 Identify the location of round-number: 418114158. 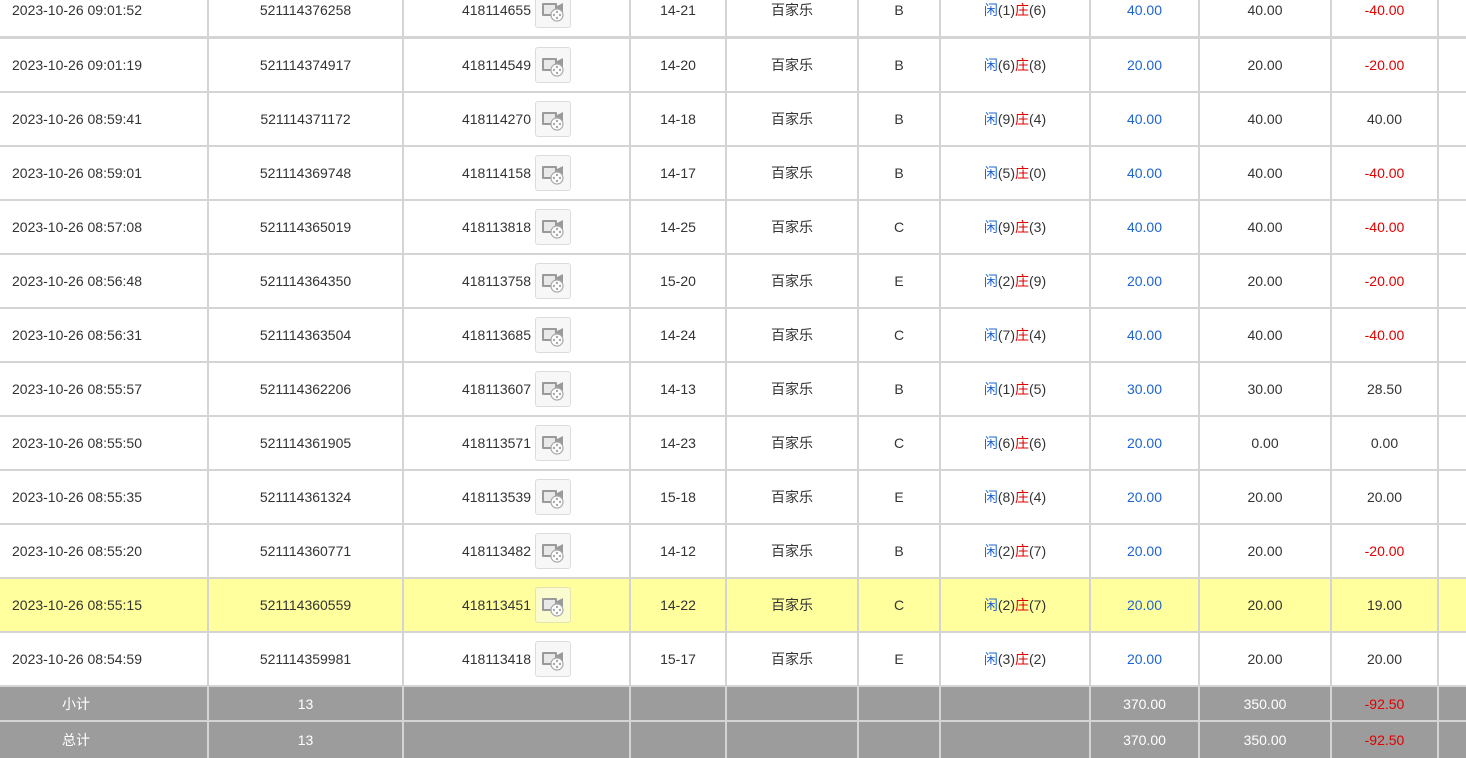
(496, 173).